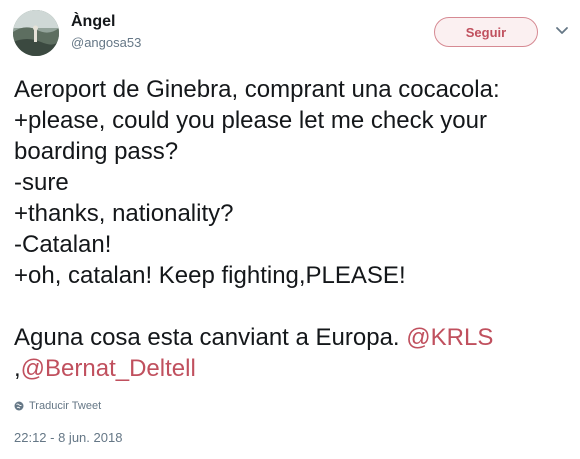 This screenshot has width=580, height=459. What do you see at coordinates (294, 368) in the screenshot?
I see `tweet-line: ,@Bernat_Deltell` at bounding box center [294, 368].